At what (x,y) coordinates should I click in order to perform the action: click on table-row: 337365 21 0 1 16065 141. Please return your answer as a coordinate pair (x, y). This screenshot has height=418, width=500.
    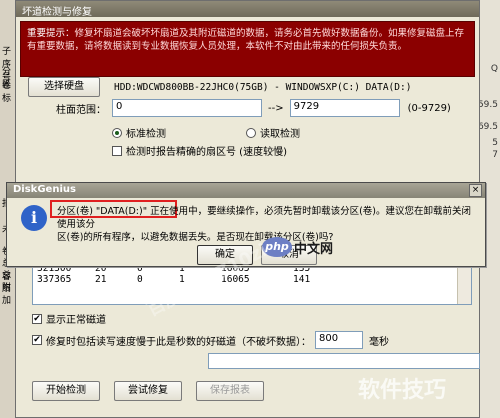
    Looking at the image, I should click on (191, 279).